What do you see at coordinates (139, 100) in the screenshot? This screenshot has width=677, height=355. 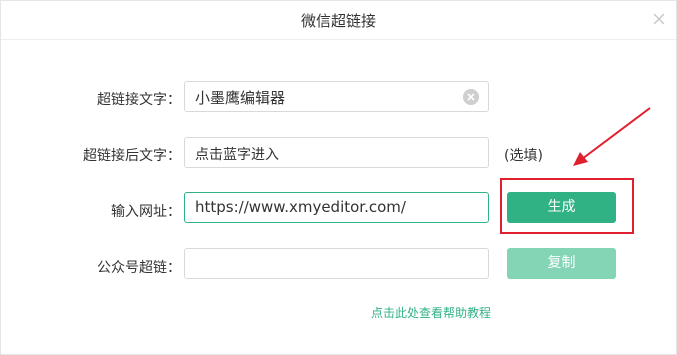 I see `link-text-label: 超链接文字：` at bounding box center [139, 100].